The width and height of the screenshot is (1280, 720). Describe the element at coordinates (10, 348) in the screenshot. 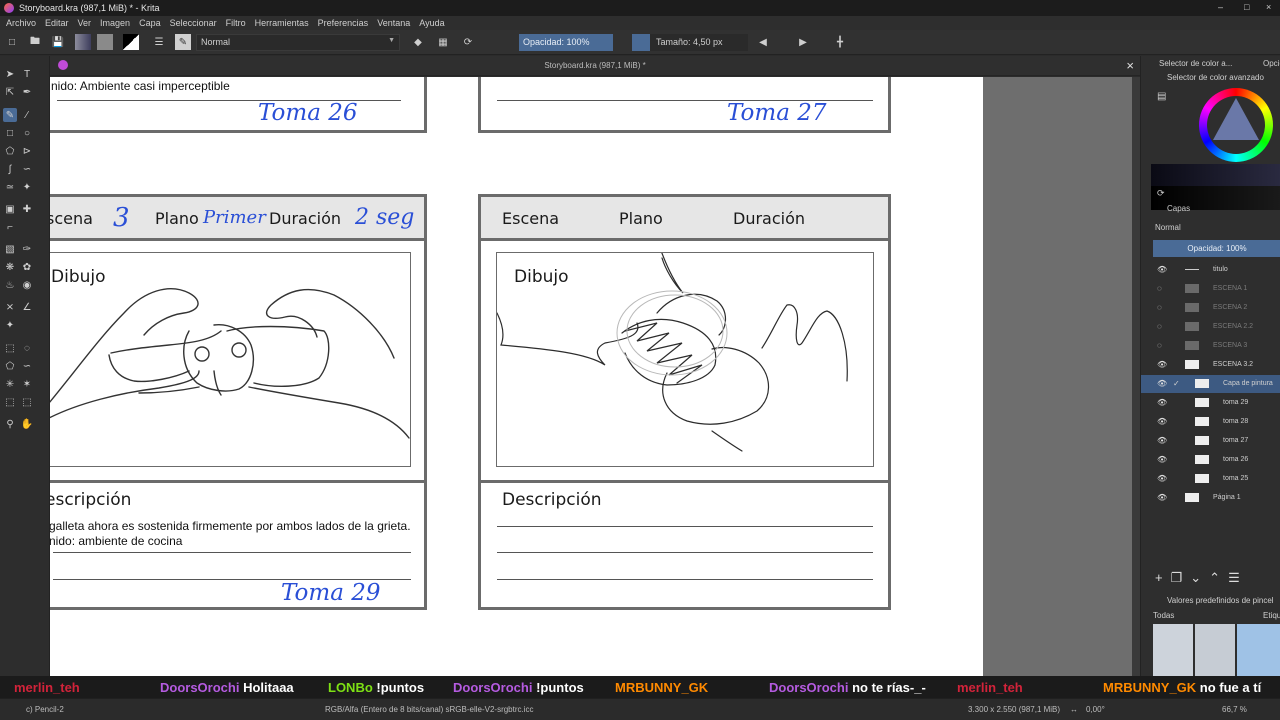

I see `rect-select-tool-icon: ⬚` at that location.